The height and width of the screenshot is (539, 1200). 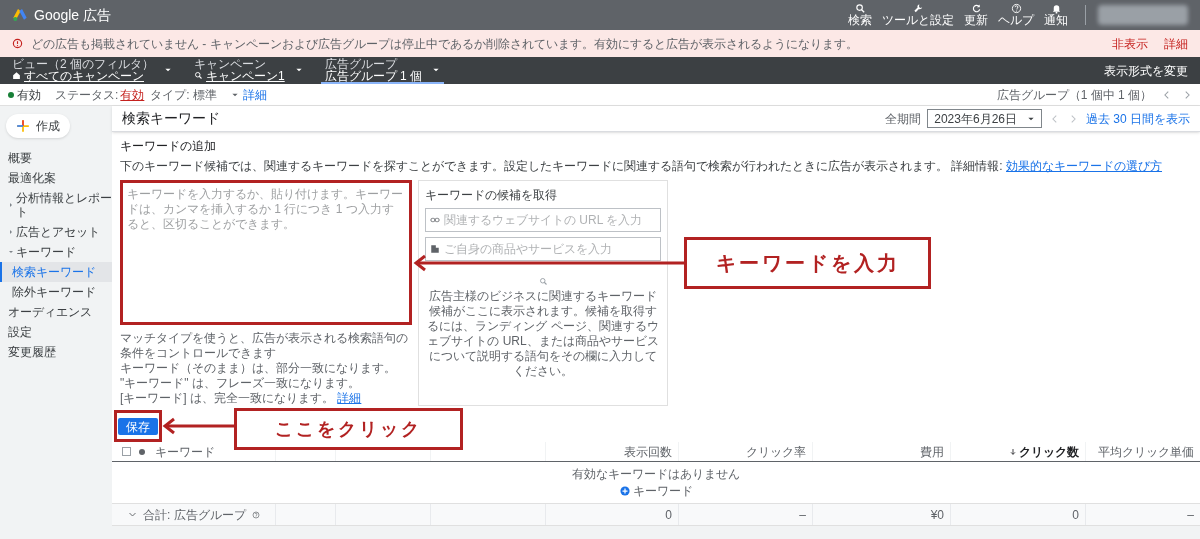 I want to click on panel-title: キーワードの候補を取得, so click(x=491, y=195).